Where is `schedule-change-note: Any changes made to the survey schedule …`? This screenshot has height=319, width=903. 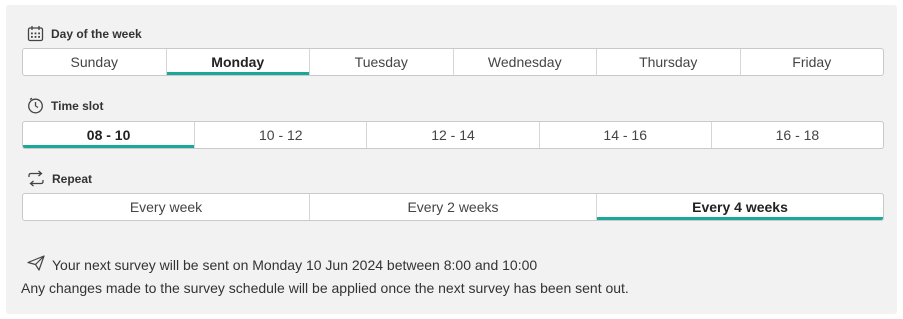
schedule-change-note: Any changes made to the survey schedule … is located at coordinates (325, 288).